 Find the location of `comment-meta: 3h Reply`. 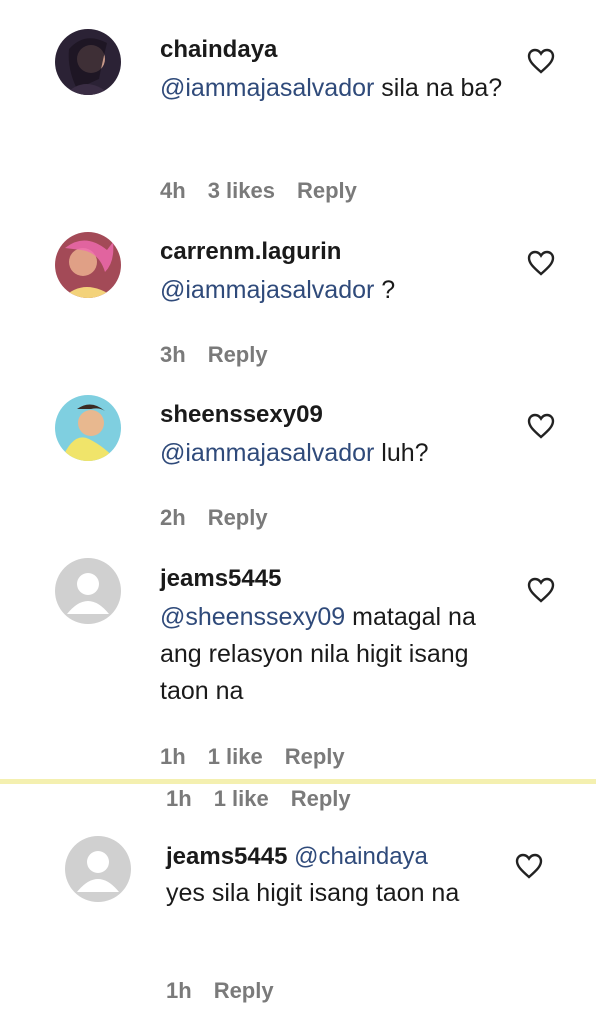

comment-meta: 3h Reply is located at coordinates (225, 355).